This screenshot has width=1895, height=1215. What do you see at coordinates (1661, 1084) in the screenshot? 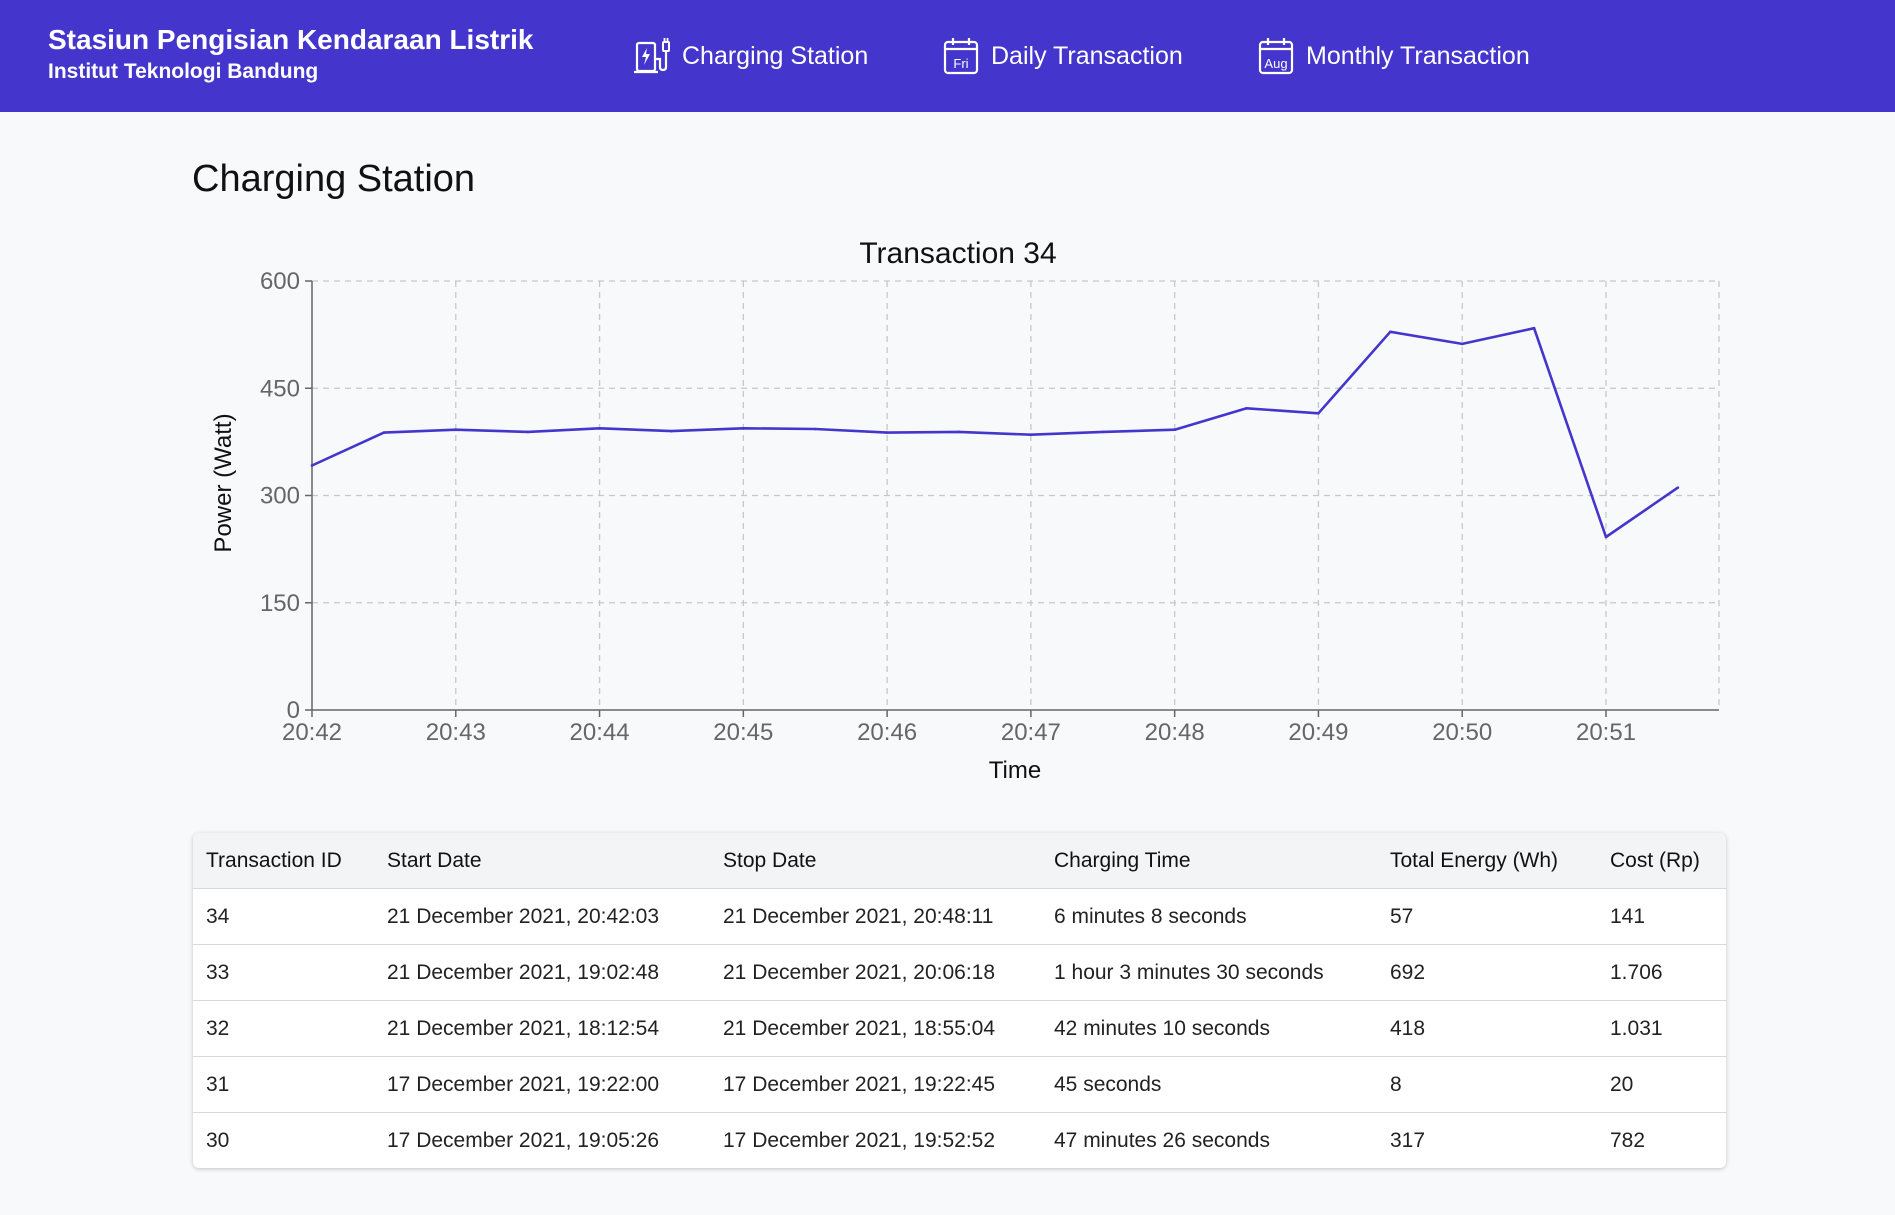
I see `table-cell: 20` at bounding box center [1661, 1084].